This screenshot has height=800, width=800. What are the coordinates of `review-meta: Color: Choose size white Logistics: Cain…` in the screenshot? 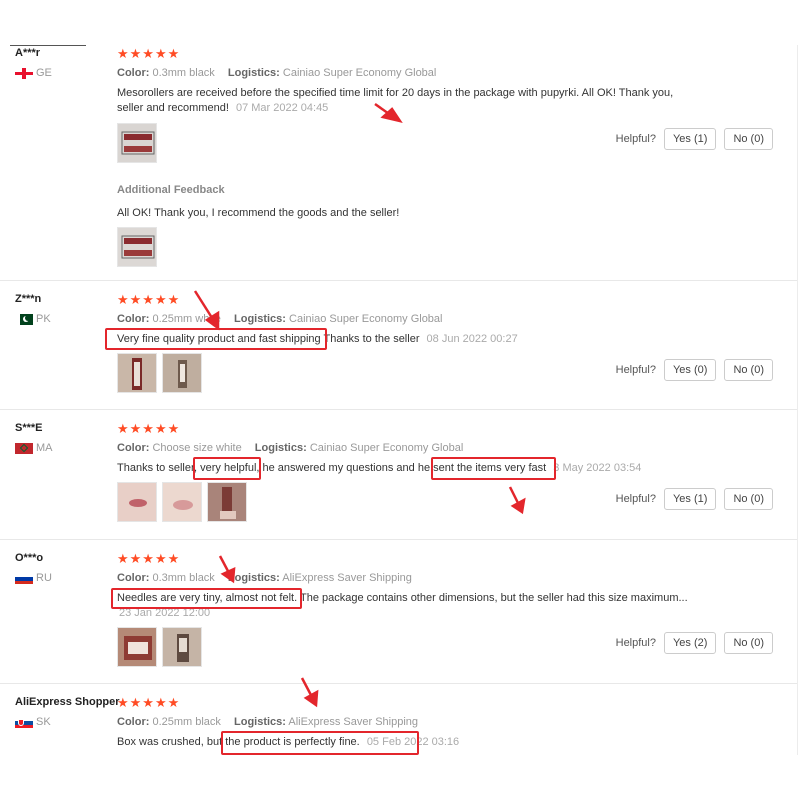 It's located at (290, 448).